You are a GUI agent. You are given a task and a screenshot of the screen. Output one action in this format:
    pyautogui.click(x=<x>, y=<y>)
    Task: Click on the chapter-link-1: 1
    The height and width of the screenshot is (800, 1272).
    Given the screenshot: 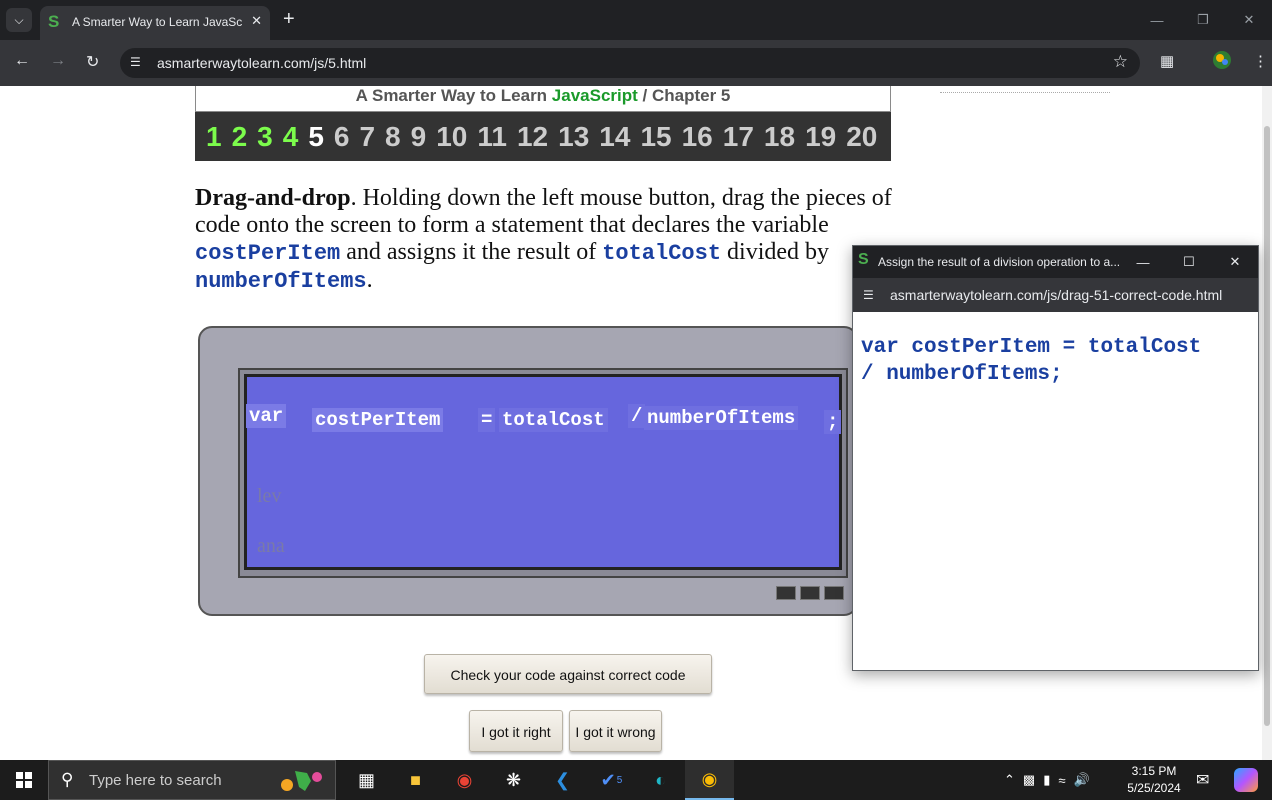 What is the action you would take?
    pyautogui.click(x=214, y=136)
    